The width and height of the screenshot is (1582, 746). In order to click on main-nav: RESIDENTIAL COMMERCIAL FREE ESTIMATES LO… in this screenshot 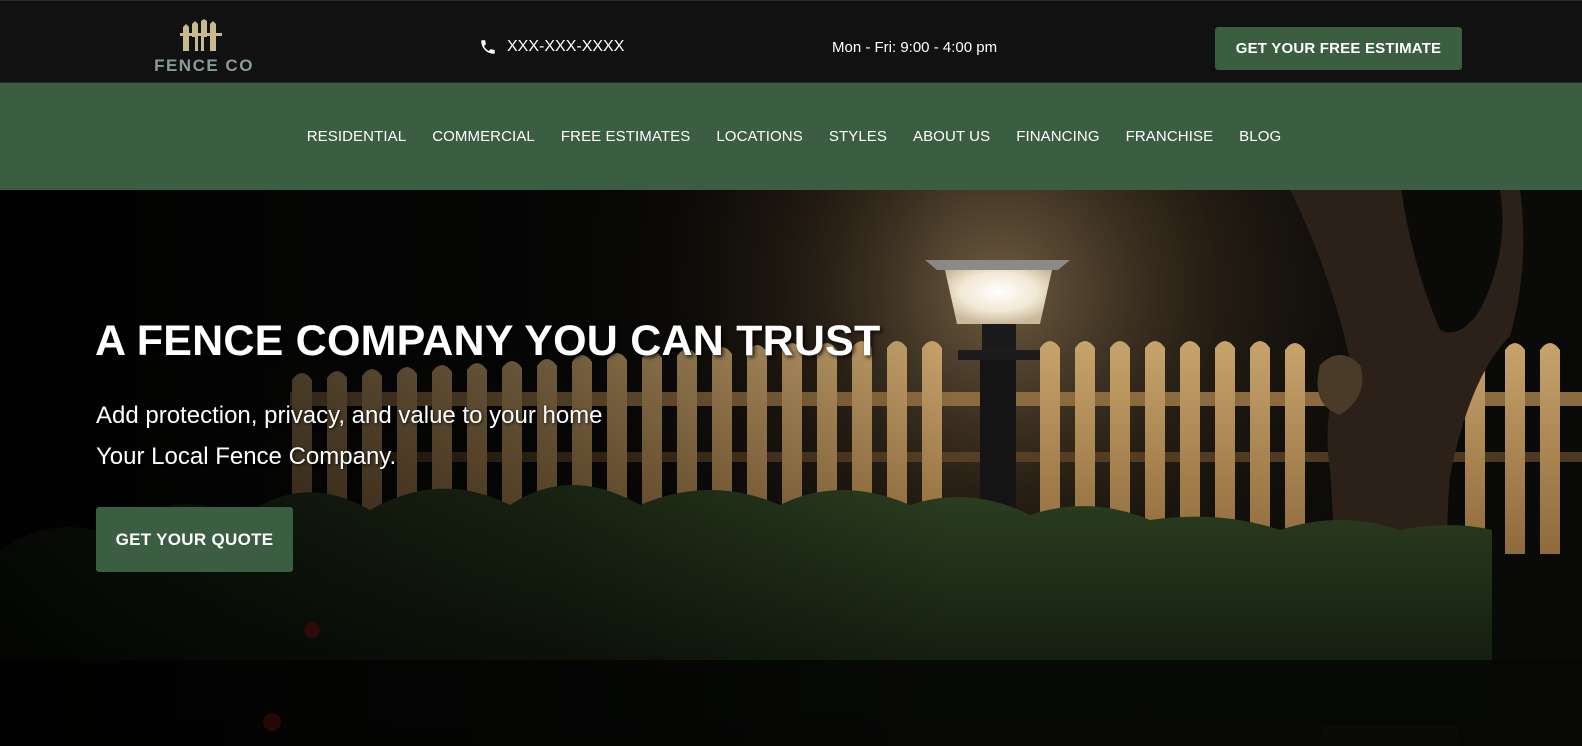, I will do `click(791, 136)`.